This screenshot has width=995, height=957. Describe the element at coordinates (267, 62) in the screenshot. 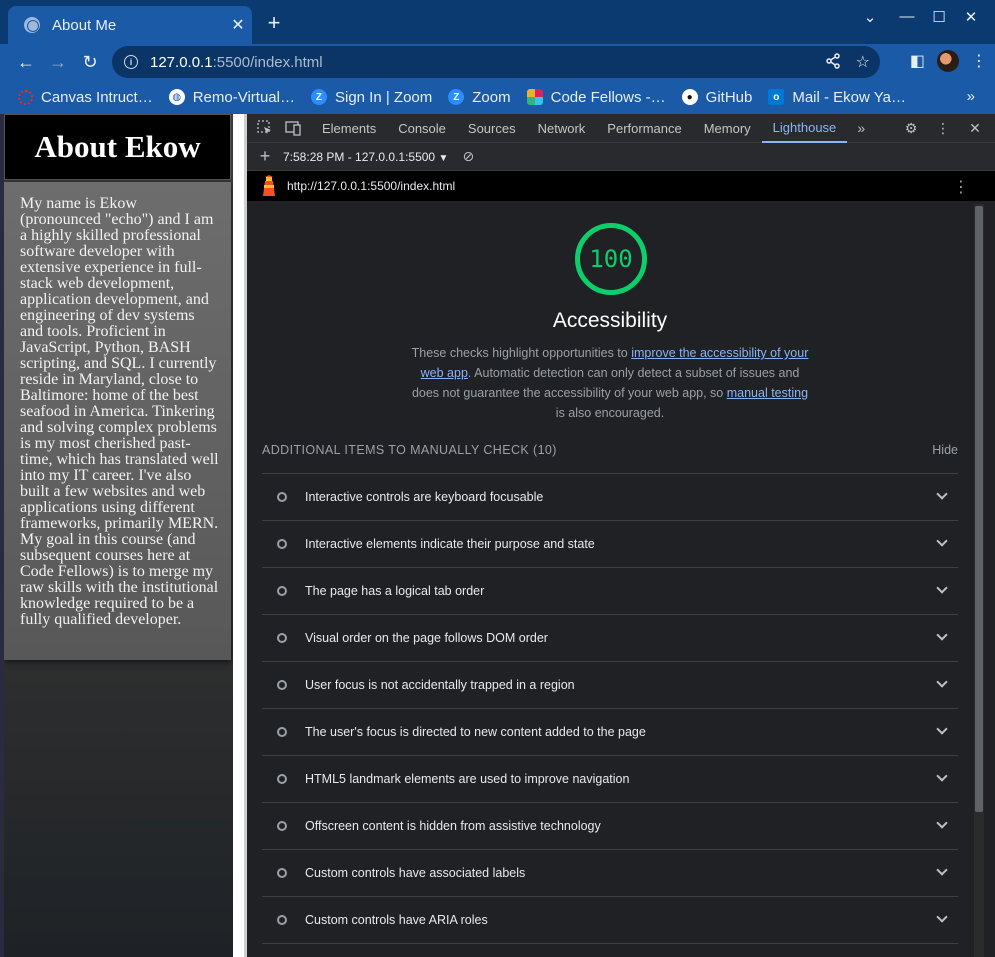

I see `url-path: :5500/index.html` at that location.